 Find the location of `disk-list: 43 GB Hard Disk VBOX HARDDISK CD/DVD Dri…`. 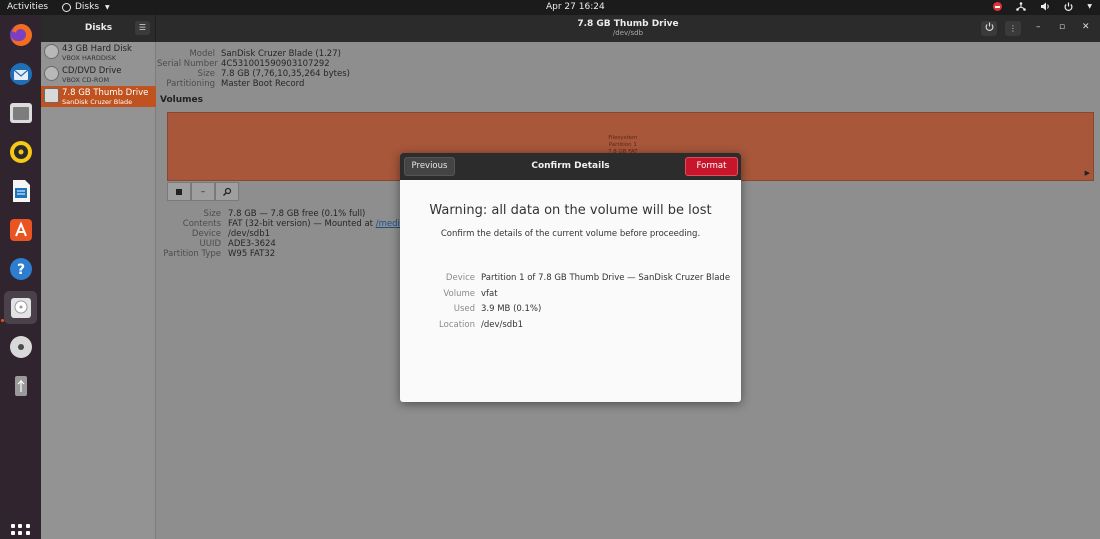

disk-list: 43 GB Hard Disk VBOX HARDDISK CD/DVD Dri… is located at coordinates (98, 290).